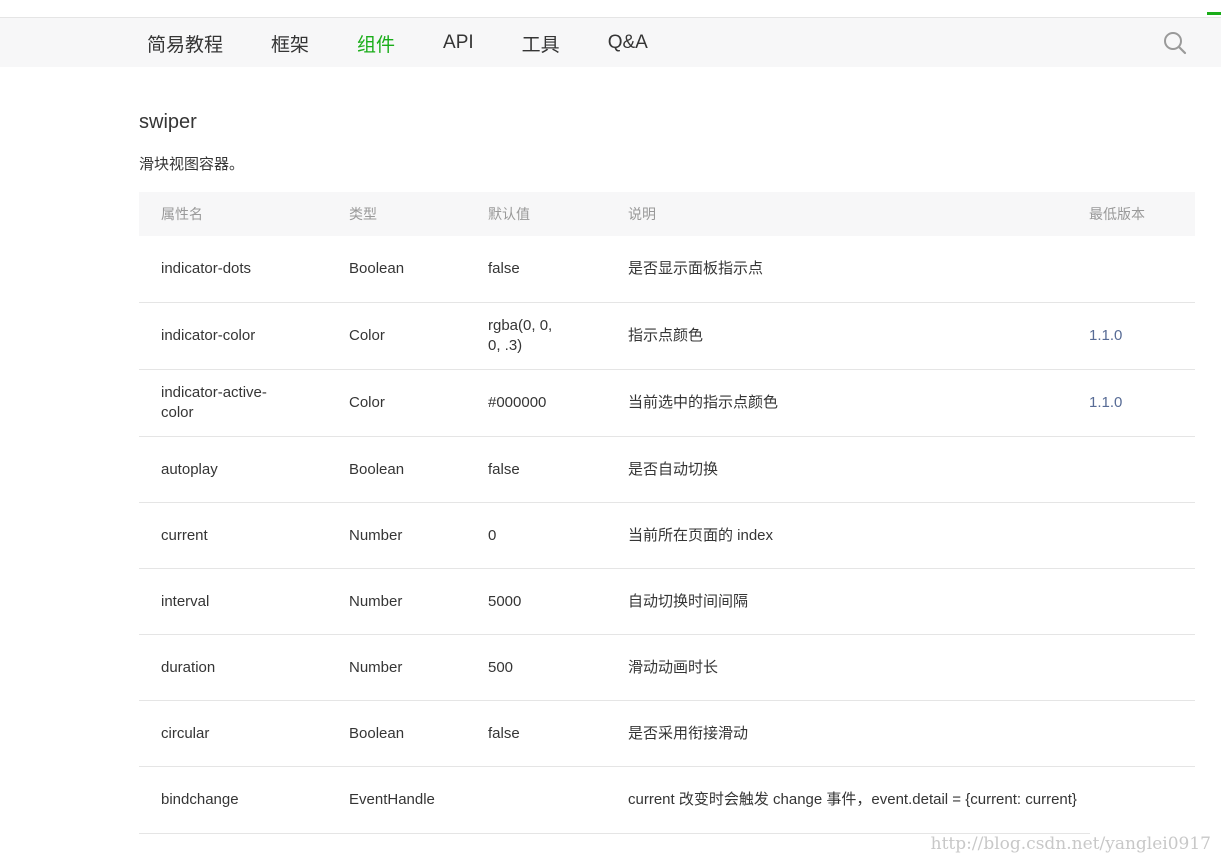  What do you see at coordinates (208, 335) in the screenshot?
I see `cell-name: indicator-color` at bounding box center [208, 335].